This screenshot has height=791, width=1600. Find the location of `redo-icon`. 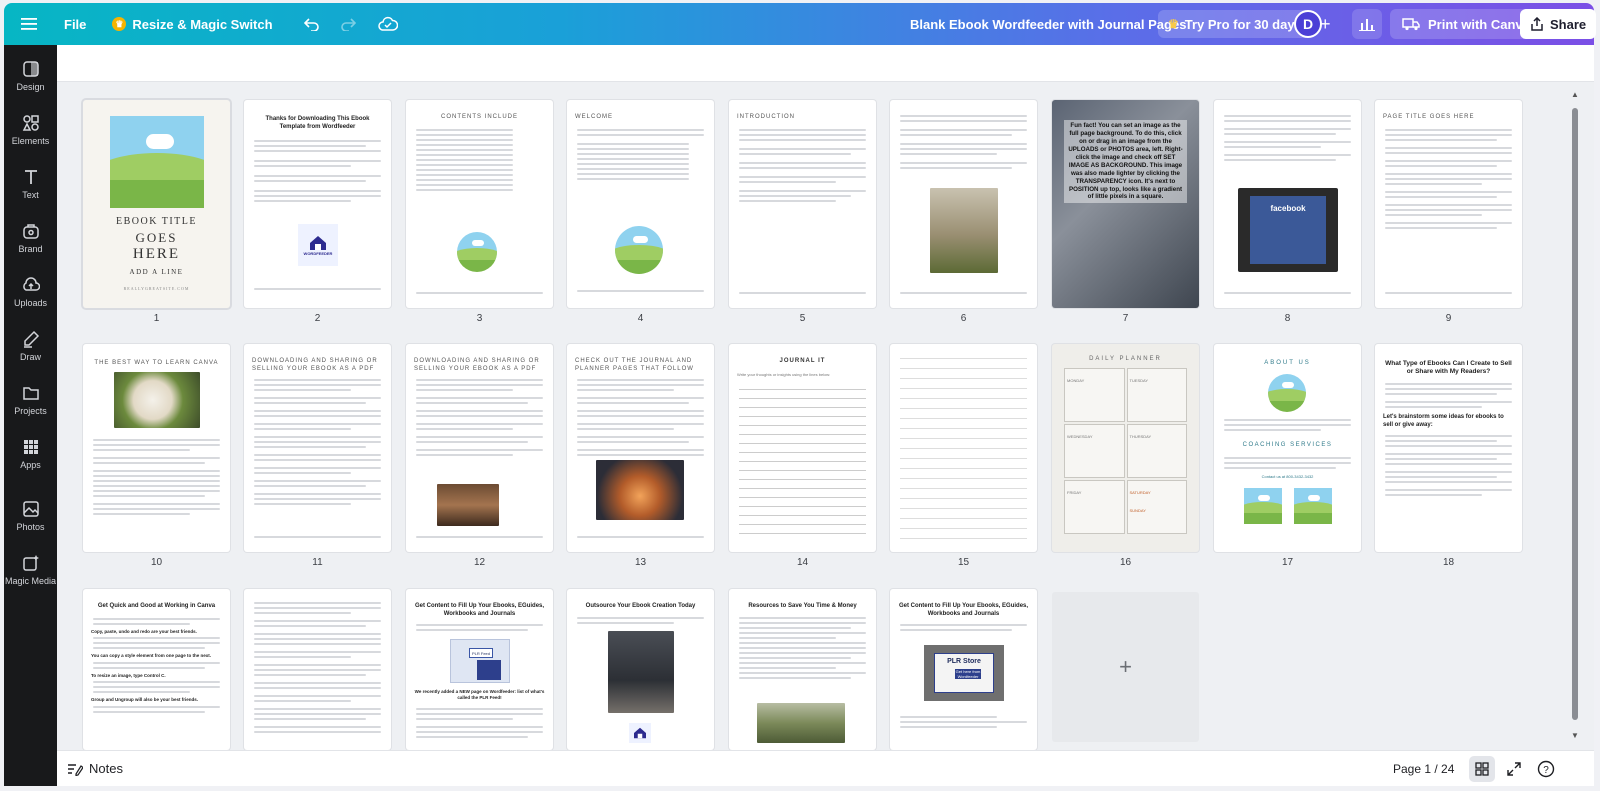

redo-icon is located at coordinates (348, 24).